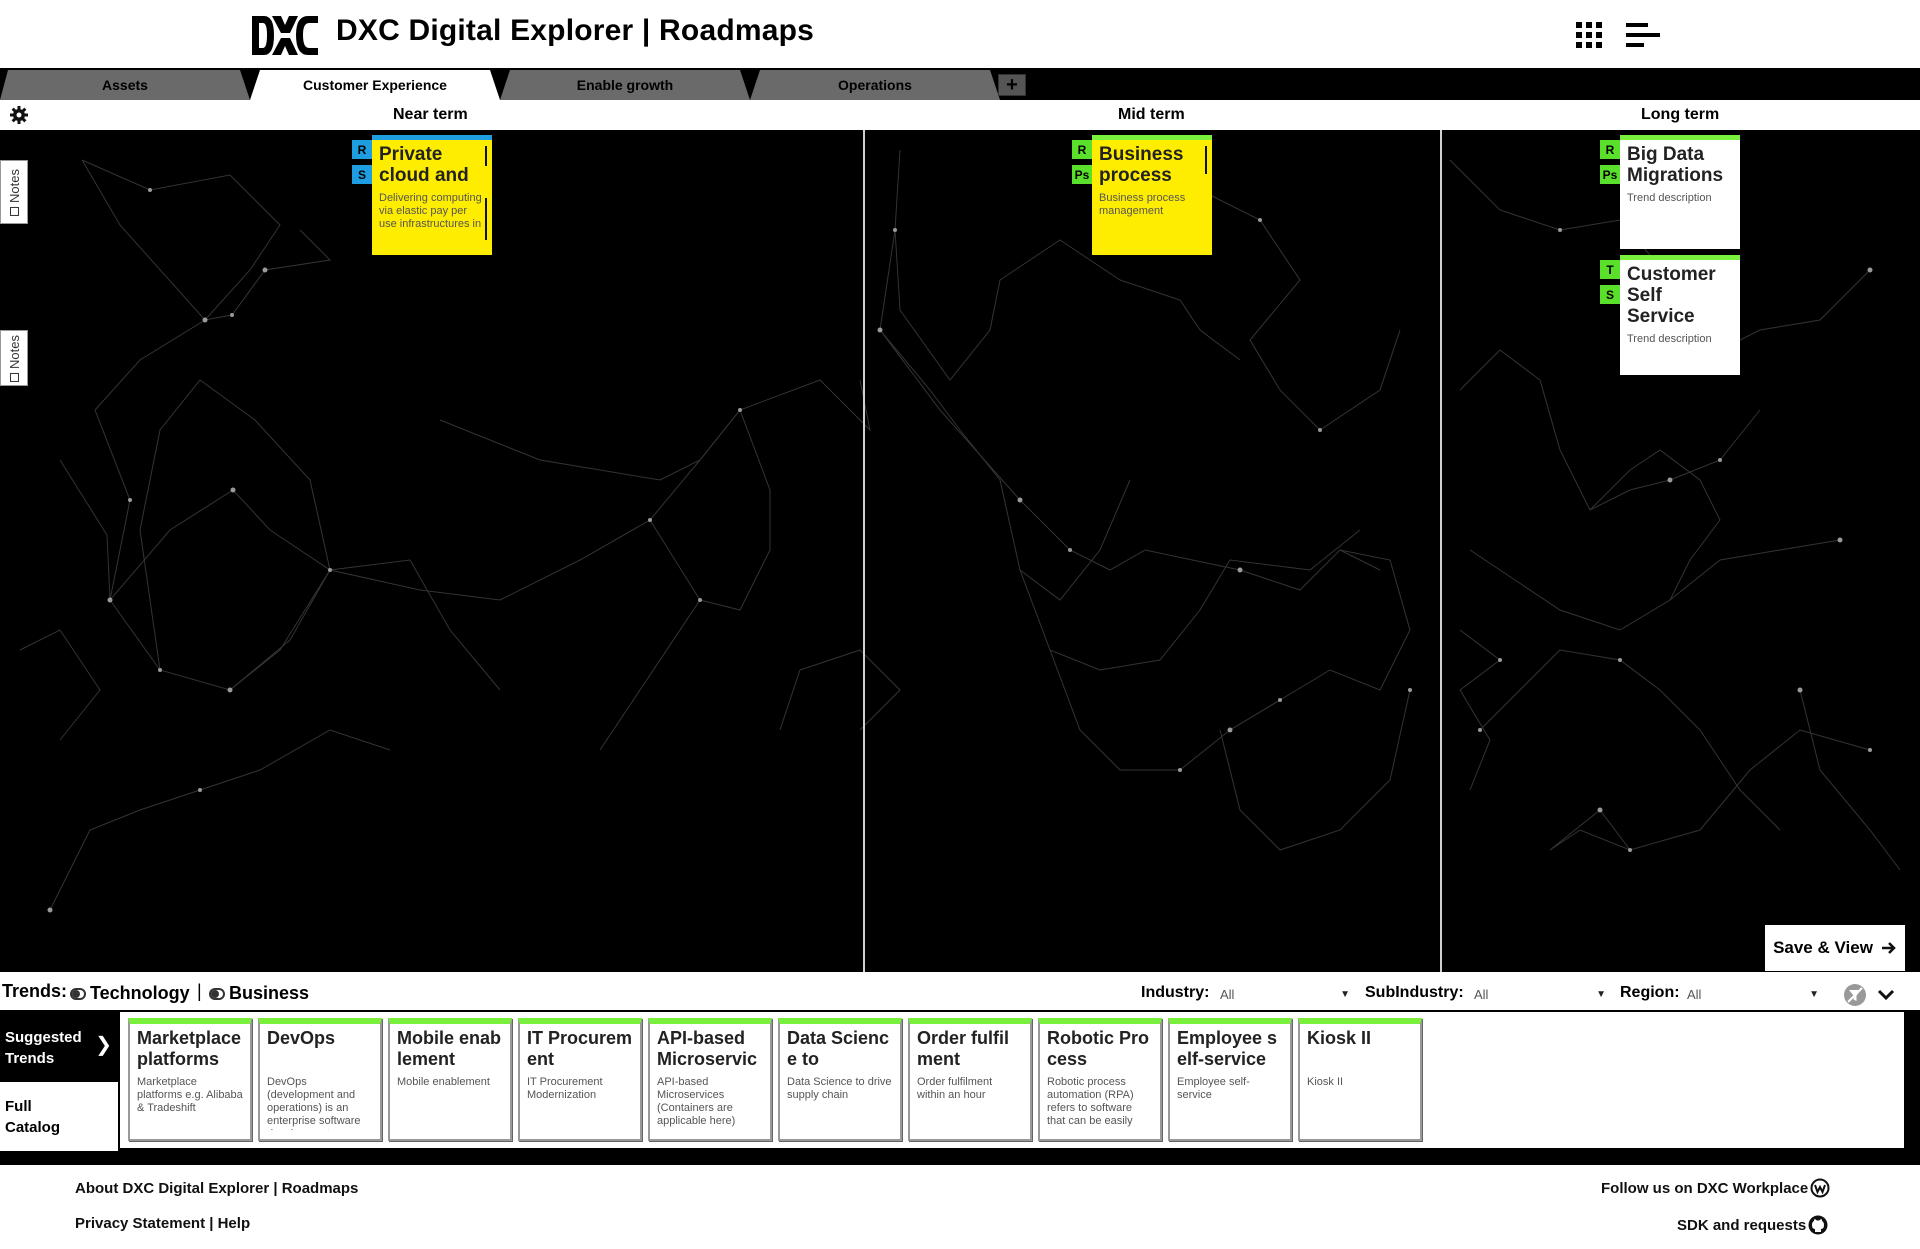 The width and height of the screenshot is (1920, 1249). Describe the element at coordinates (430, 114) in the screenshot. I see `column-title-near-term: Near term` at that location.